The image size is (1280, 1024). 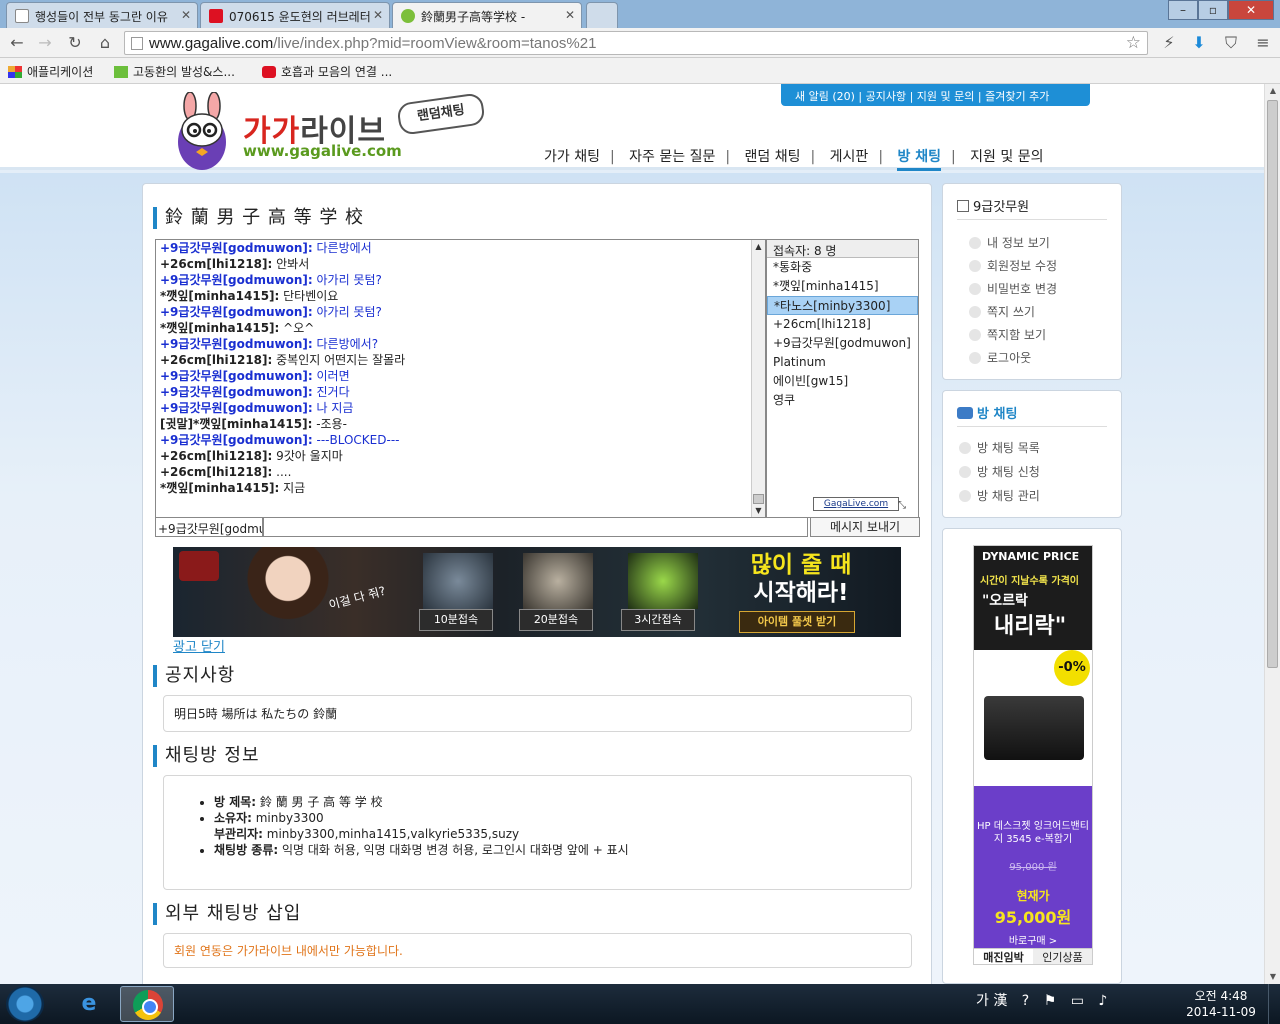 I want to click on clock-date: 2014-11-09, so click(x=1221, y=1012).